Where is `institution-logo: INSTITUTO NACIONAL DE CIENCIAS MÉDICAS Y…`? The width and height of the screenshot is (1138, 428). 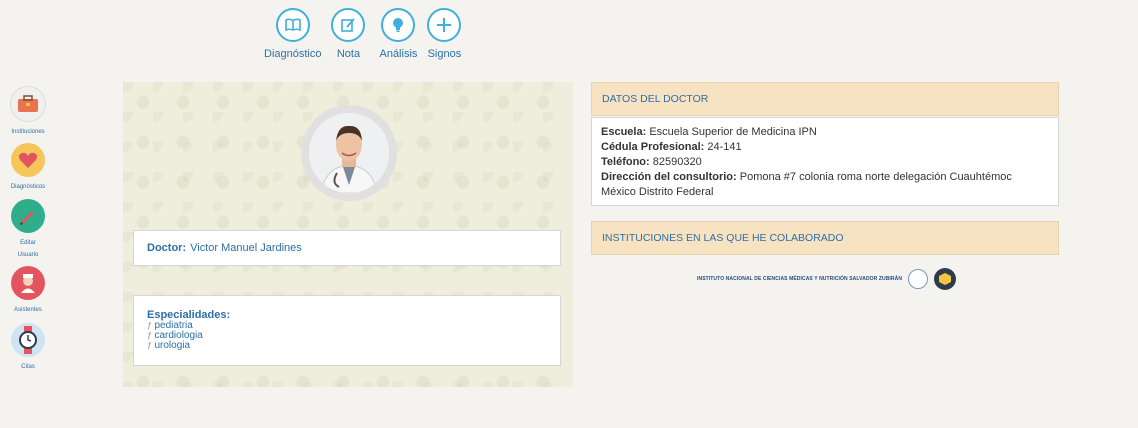 institution-logo: INSTITUTO NACIONAL DE CIENCIAS MÉDICAS Y… is located at coordinates (827, 279).